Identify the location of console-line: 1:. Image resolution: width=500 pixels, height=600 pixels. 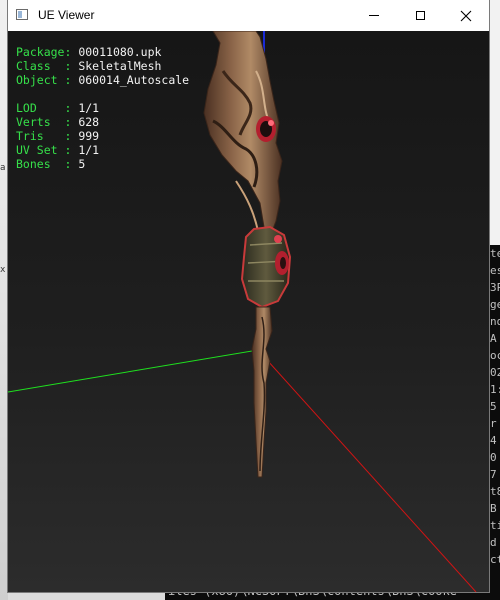
(495, 389).